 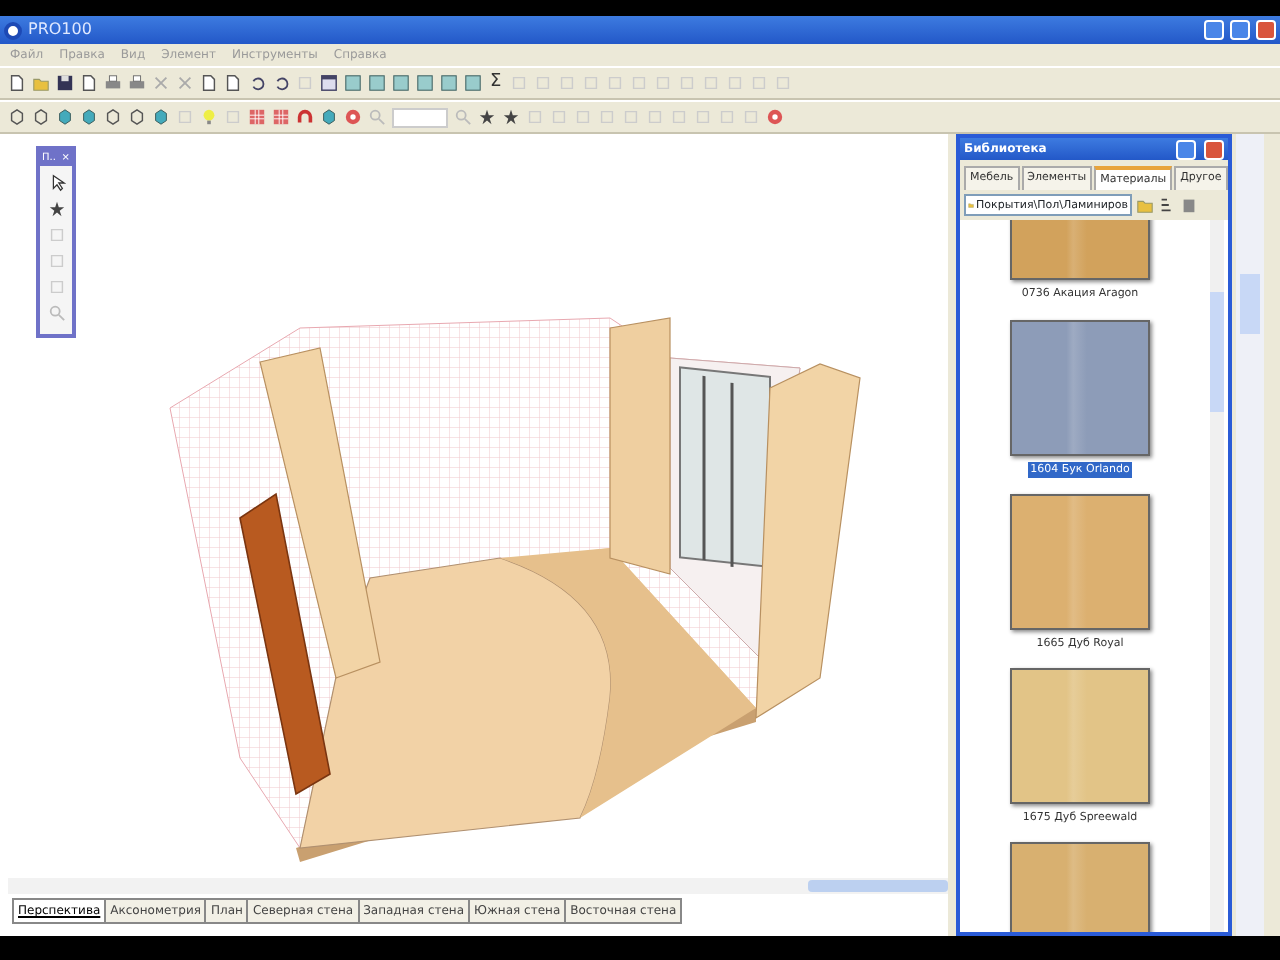 What do you see at coordinates (60, 30) in the screenshot?
I see `window-title: PRO100` at bounding box center [60, 30].